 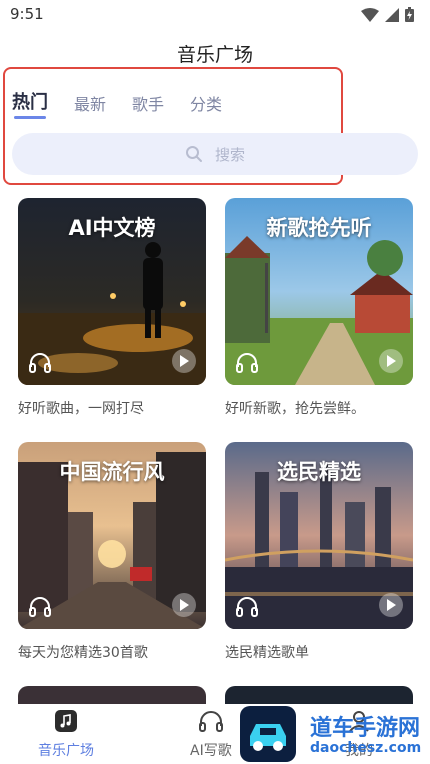 I want to click on tab-label: 热门, so click(x=30, y=102).